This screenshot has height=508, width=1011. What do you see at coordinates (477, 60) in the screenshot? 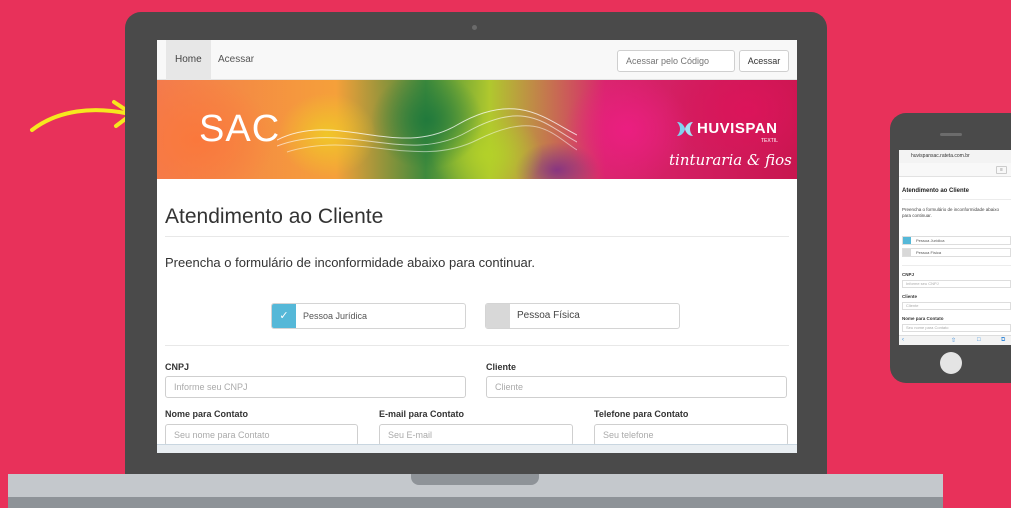
I see `top-navbar: Home Acessar Acessar` at bounding box center [477, 60].